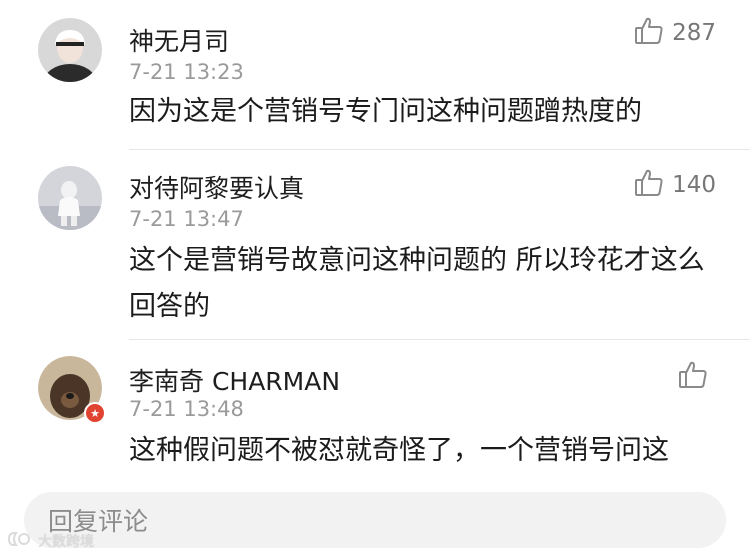 The height and width of the screenshot is (559, 750). I want to click on watermark: 大数跨境, so click(50, 541).